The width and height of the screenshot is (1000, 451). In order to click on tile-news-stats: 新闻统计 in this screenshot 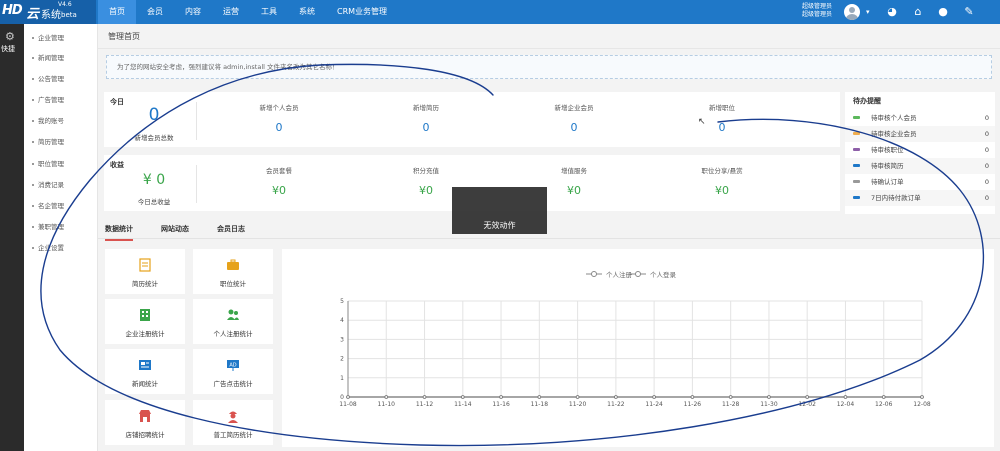, I will do `click(145, 371)`.